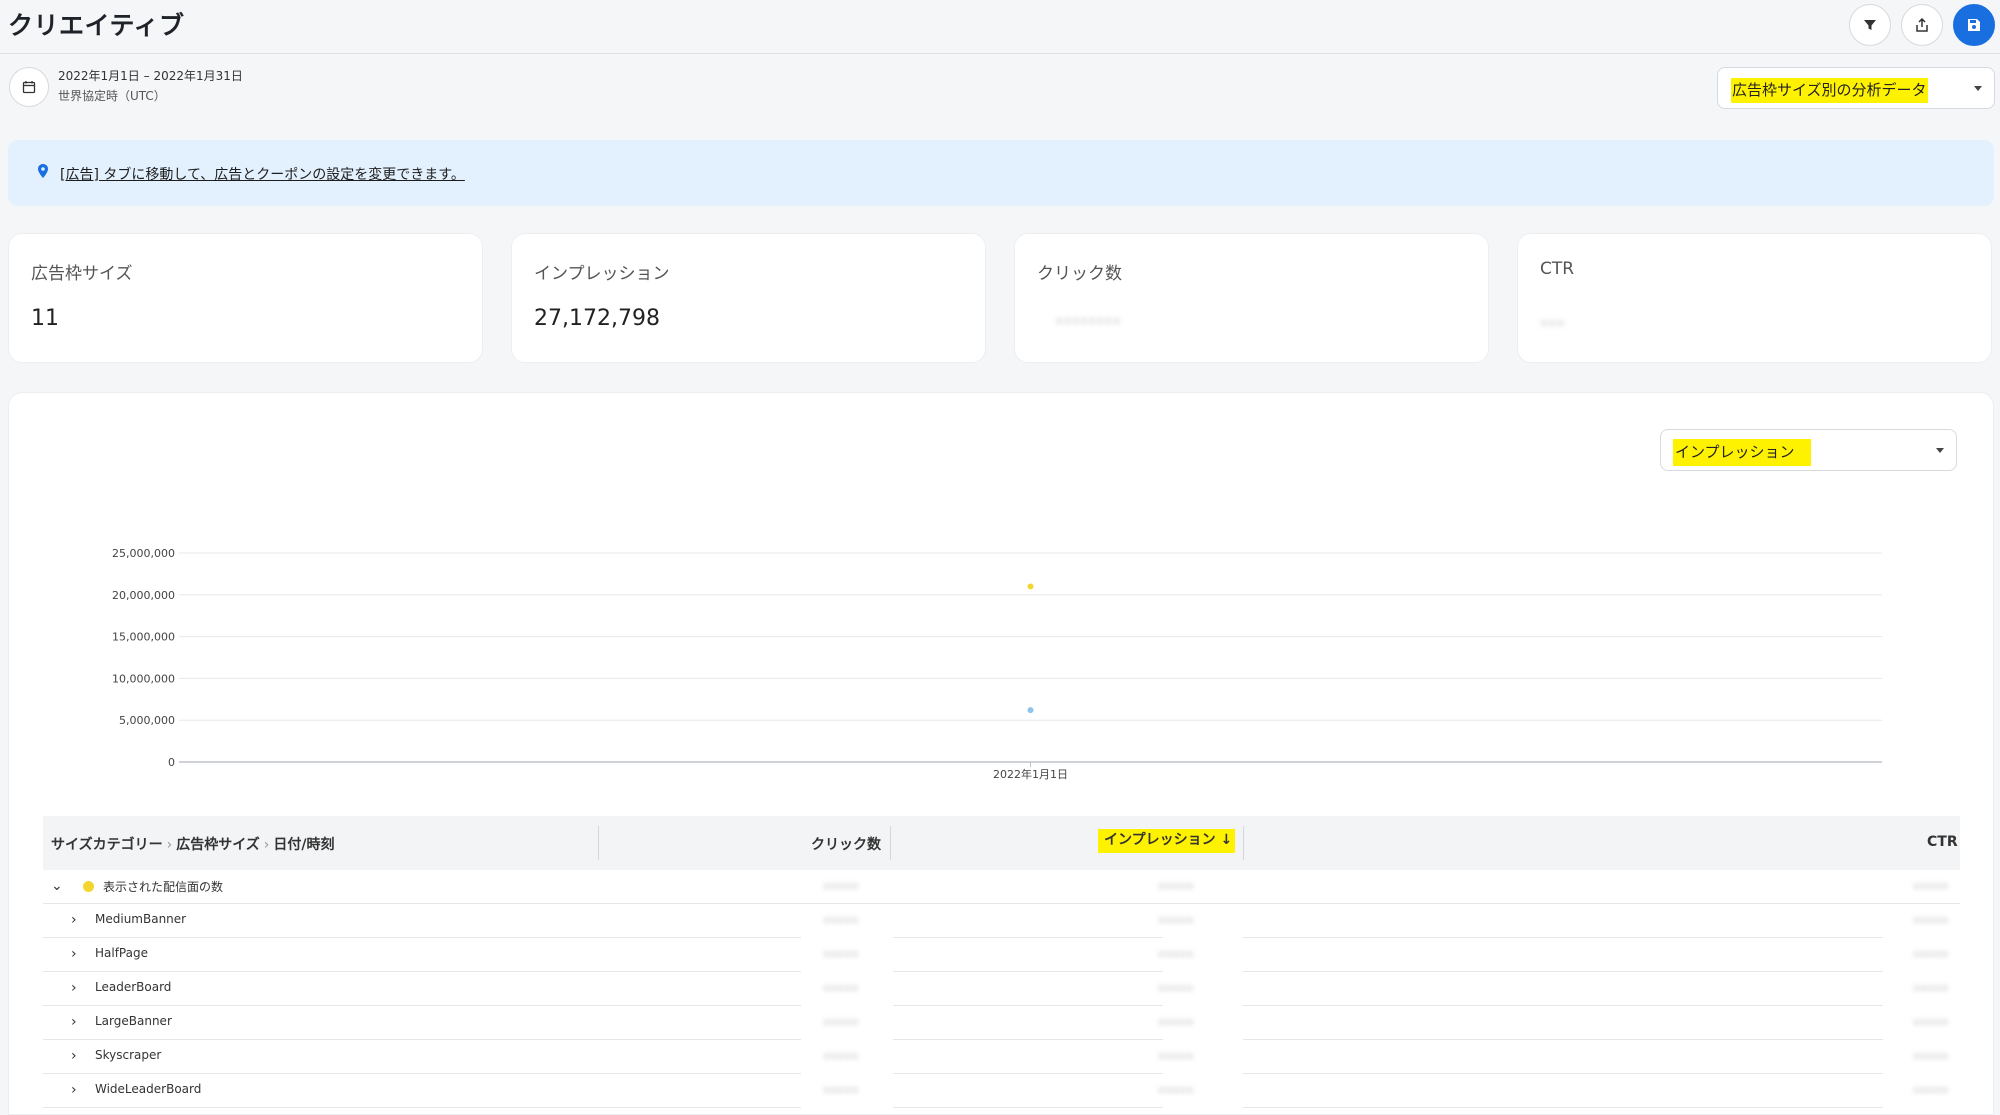 The height and width of the screenshot is (1115, 2000). Describe the element at coordinates (143, 678) in the screenshot. I see `y-tick-label: 10,000,000` at that location.